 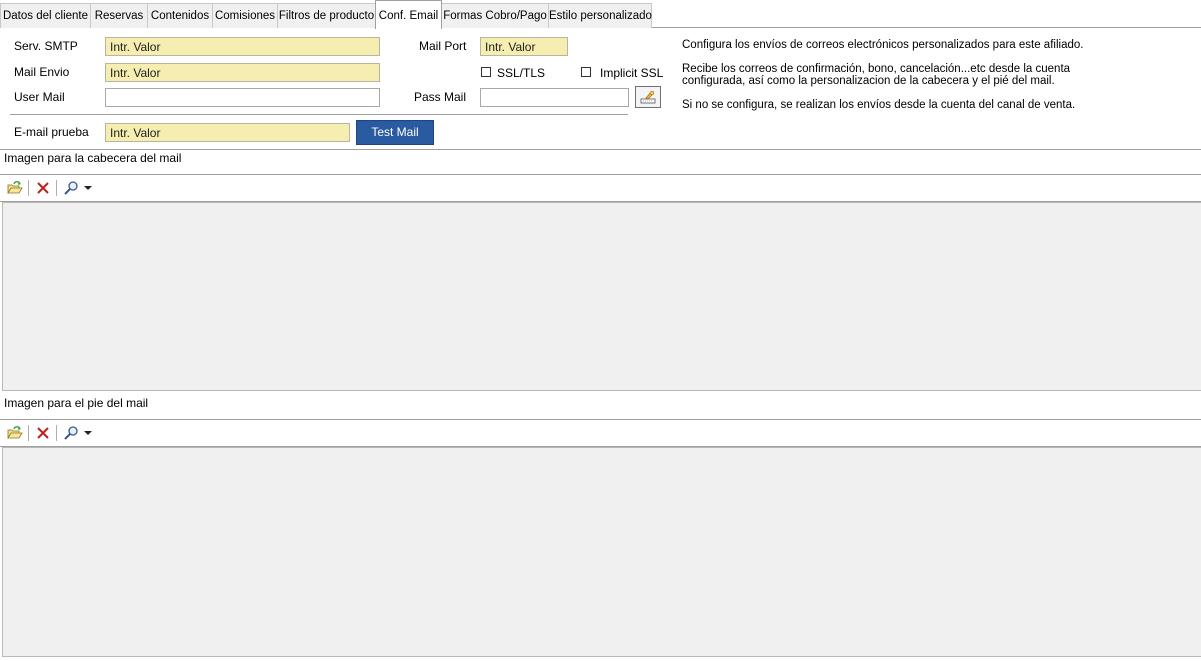 What do you see at coordinates (408, 14) in the screenshot?
I see `tab-conf-email: Conf. Email` at bounding box center [408, 14].